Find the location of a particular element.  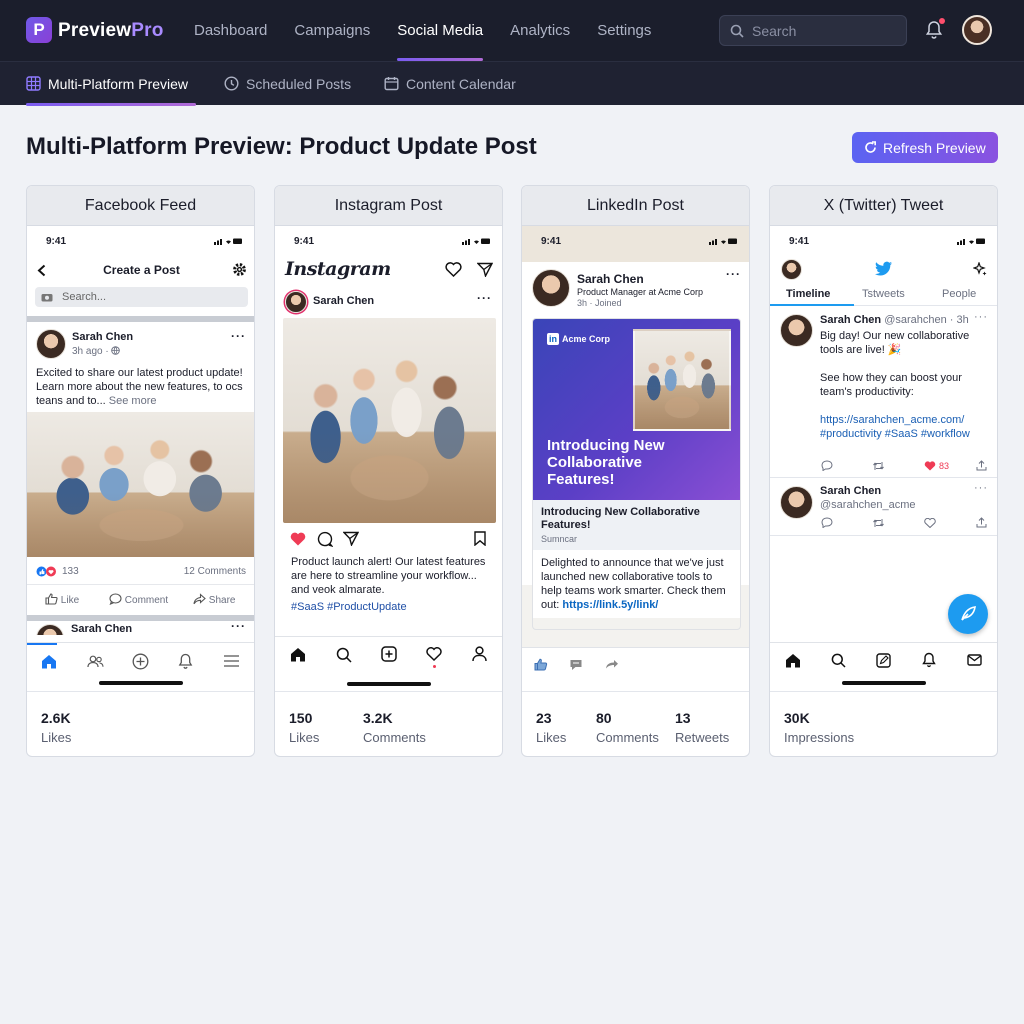

nav-dashboard: Dashboard is located at coordinates (230, 30).